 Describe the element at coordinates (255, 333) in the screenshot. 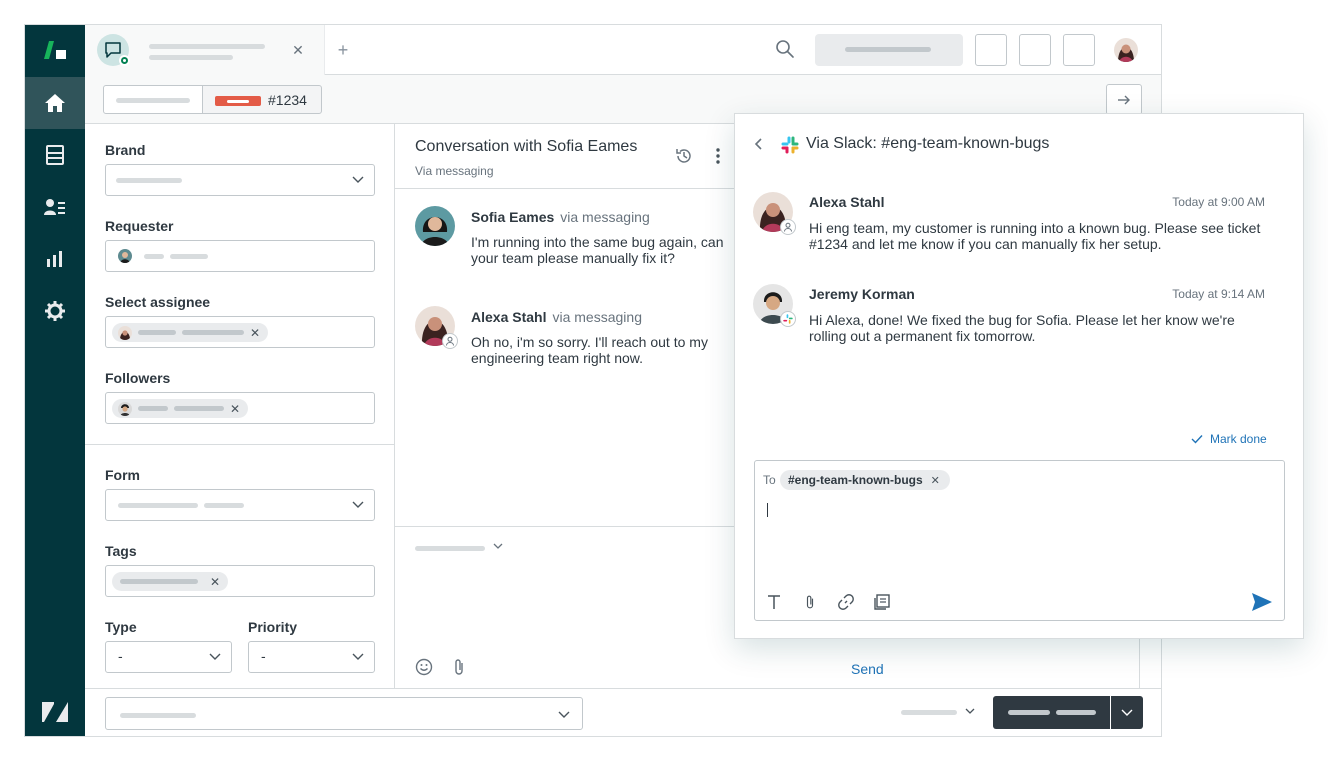

I see `remove-assignee-icon: ✕` at that location.